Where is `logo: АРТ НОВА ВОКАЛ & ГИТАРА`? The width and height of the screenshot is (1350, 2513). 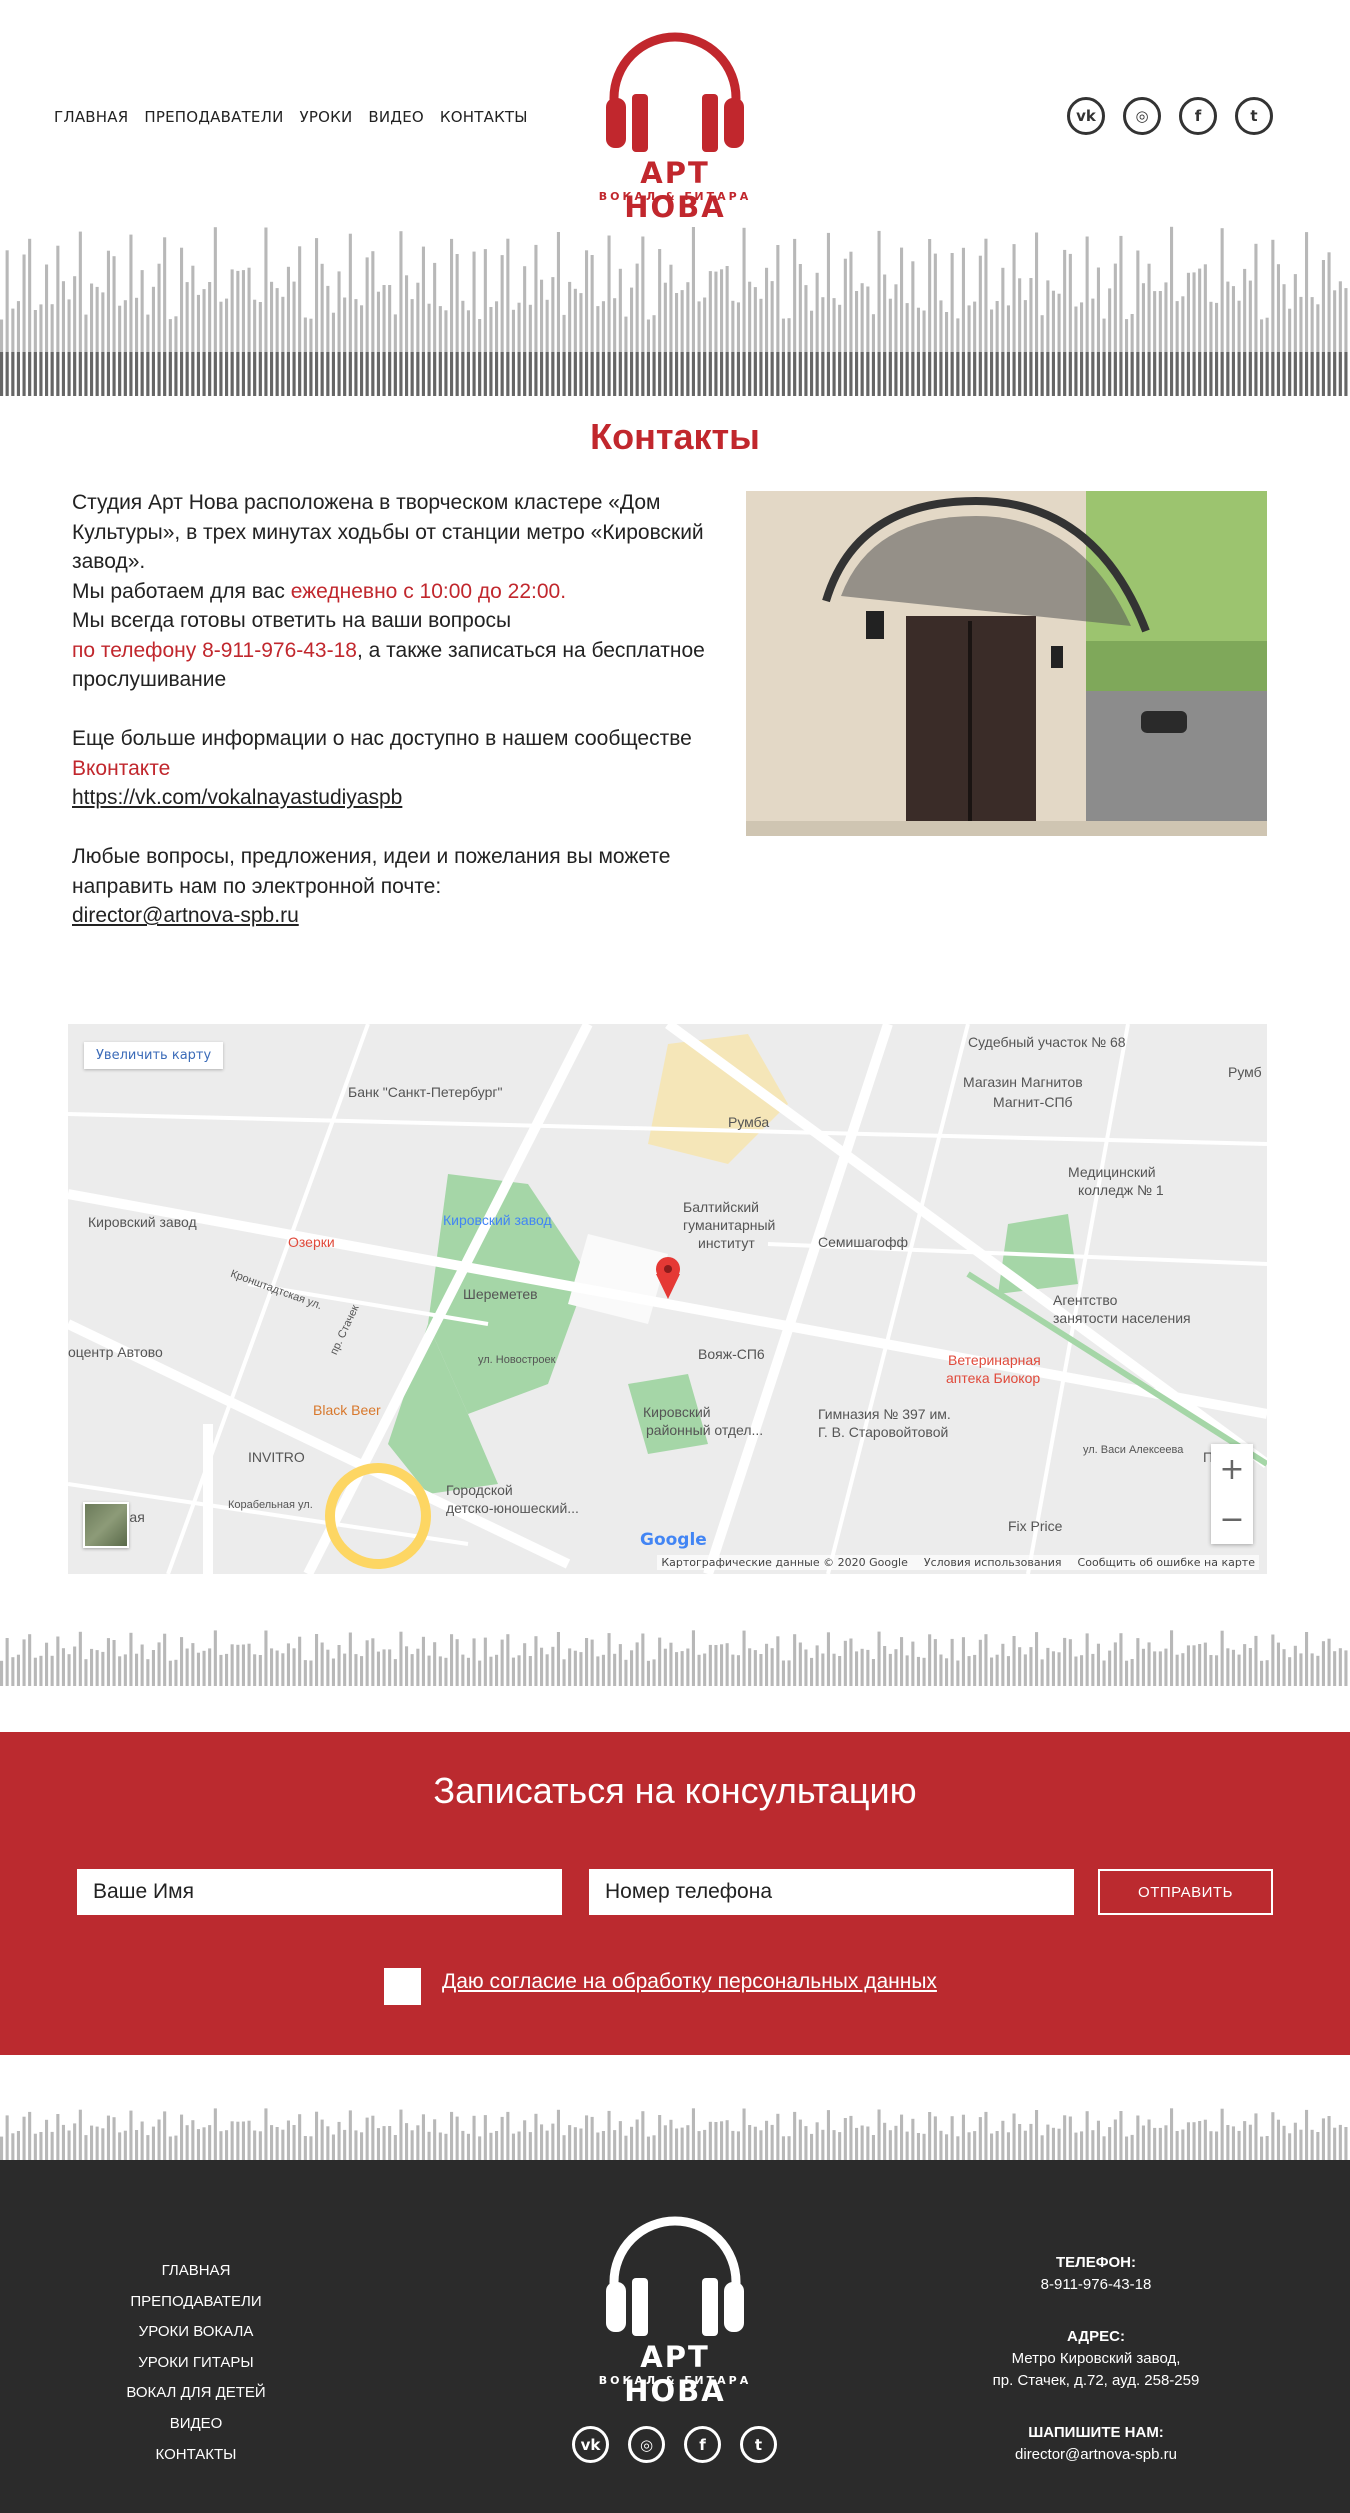
logo: АРТ НОВА ВОКАЛ & ГИТАРА is located at coordinates (675, 125).